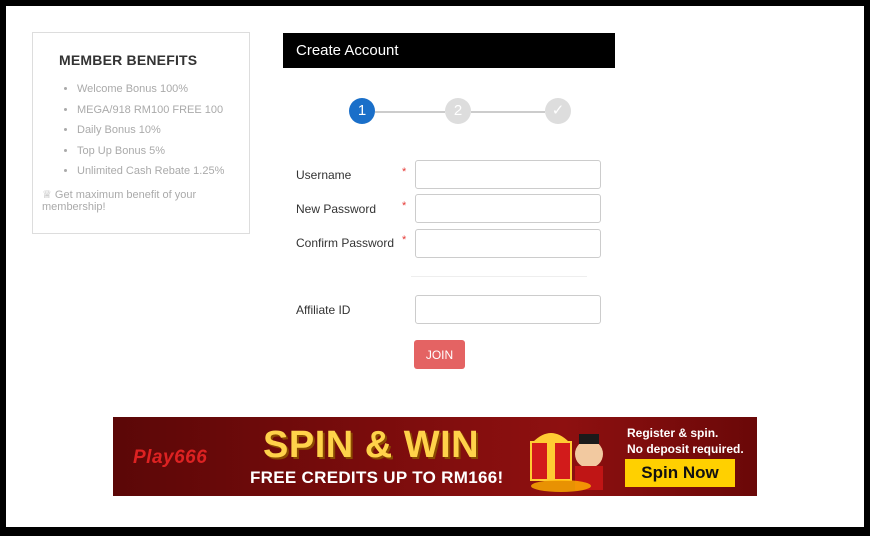 The image size is (870, 536). I want to click on username-input, so click(508, 174).